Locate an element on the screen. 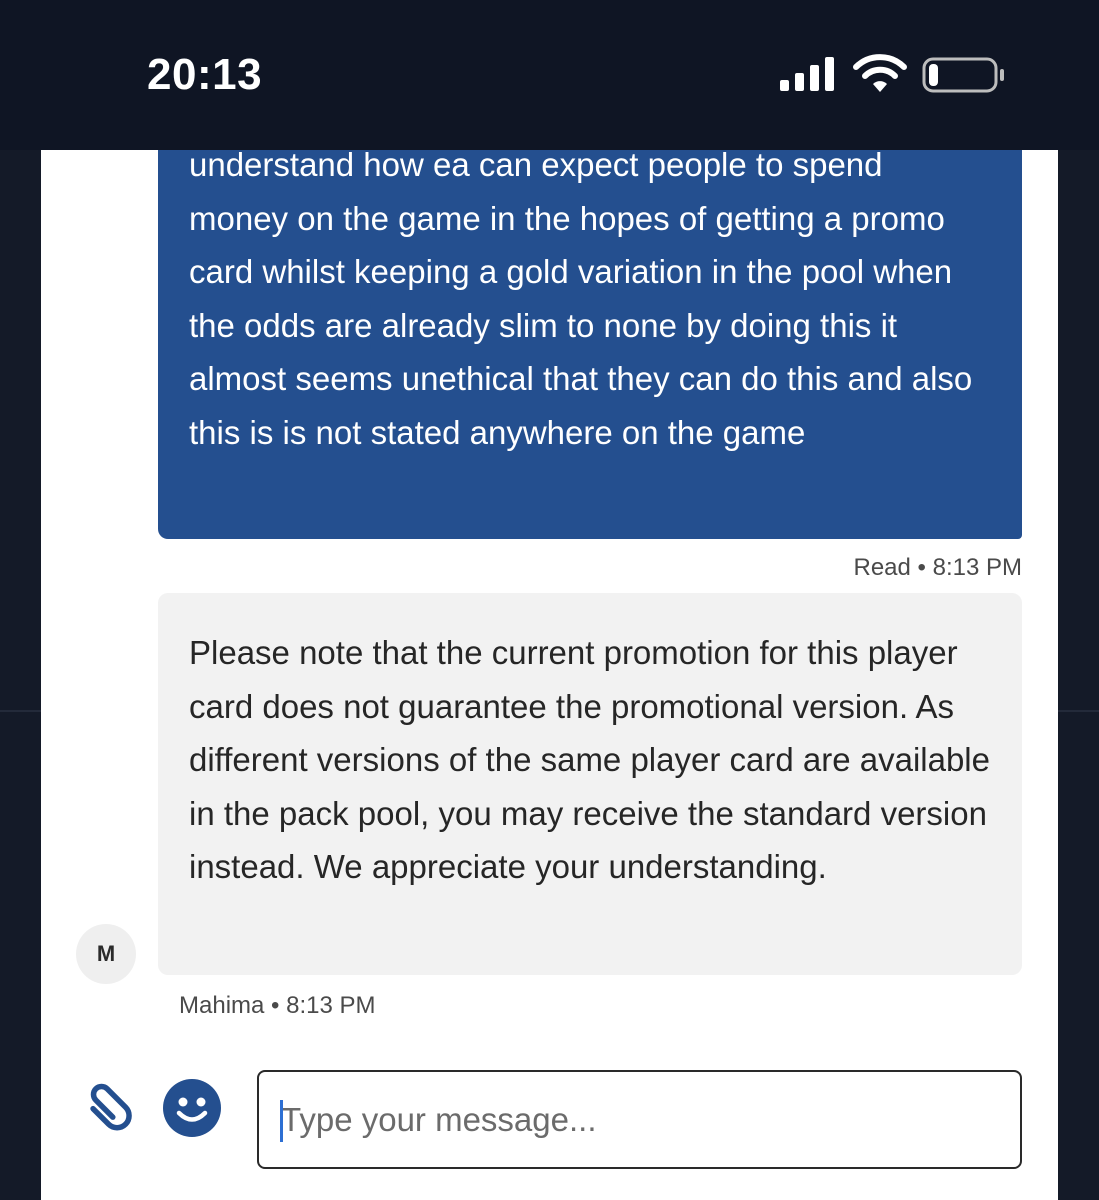 This screenshot has width=1099, height=1200. message-input is located at coordinates (639, 1119).